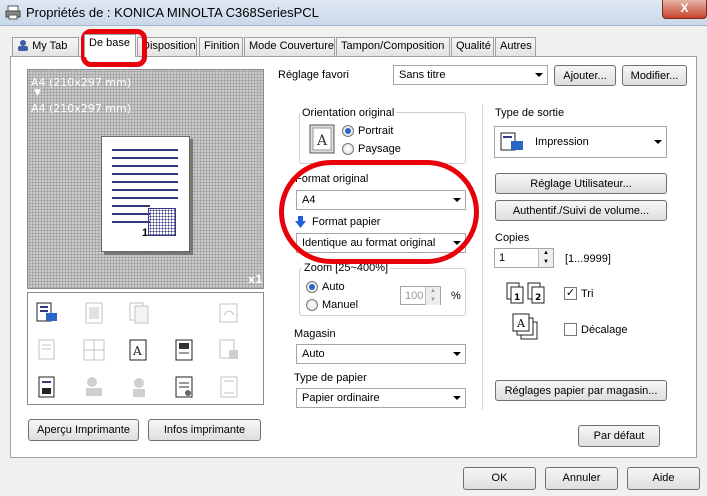 This screenshot has height=496, width=707. What do you see at coordinates (381, 200) in the screenshot?
I see `original-format-select: A4` at bounding box center [381, 200].